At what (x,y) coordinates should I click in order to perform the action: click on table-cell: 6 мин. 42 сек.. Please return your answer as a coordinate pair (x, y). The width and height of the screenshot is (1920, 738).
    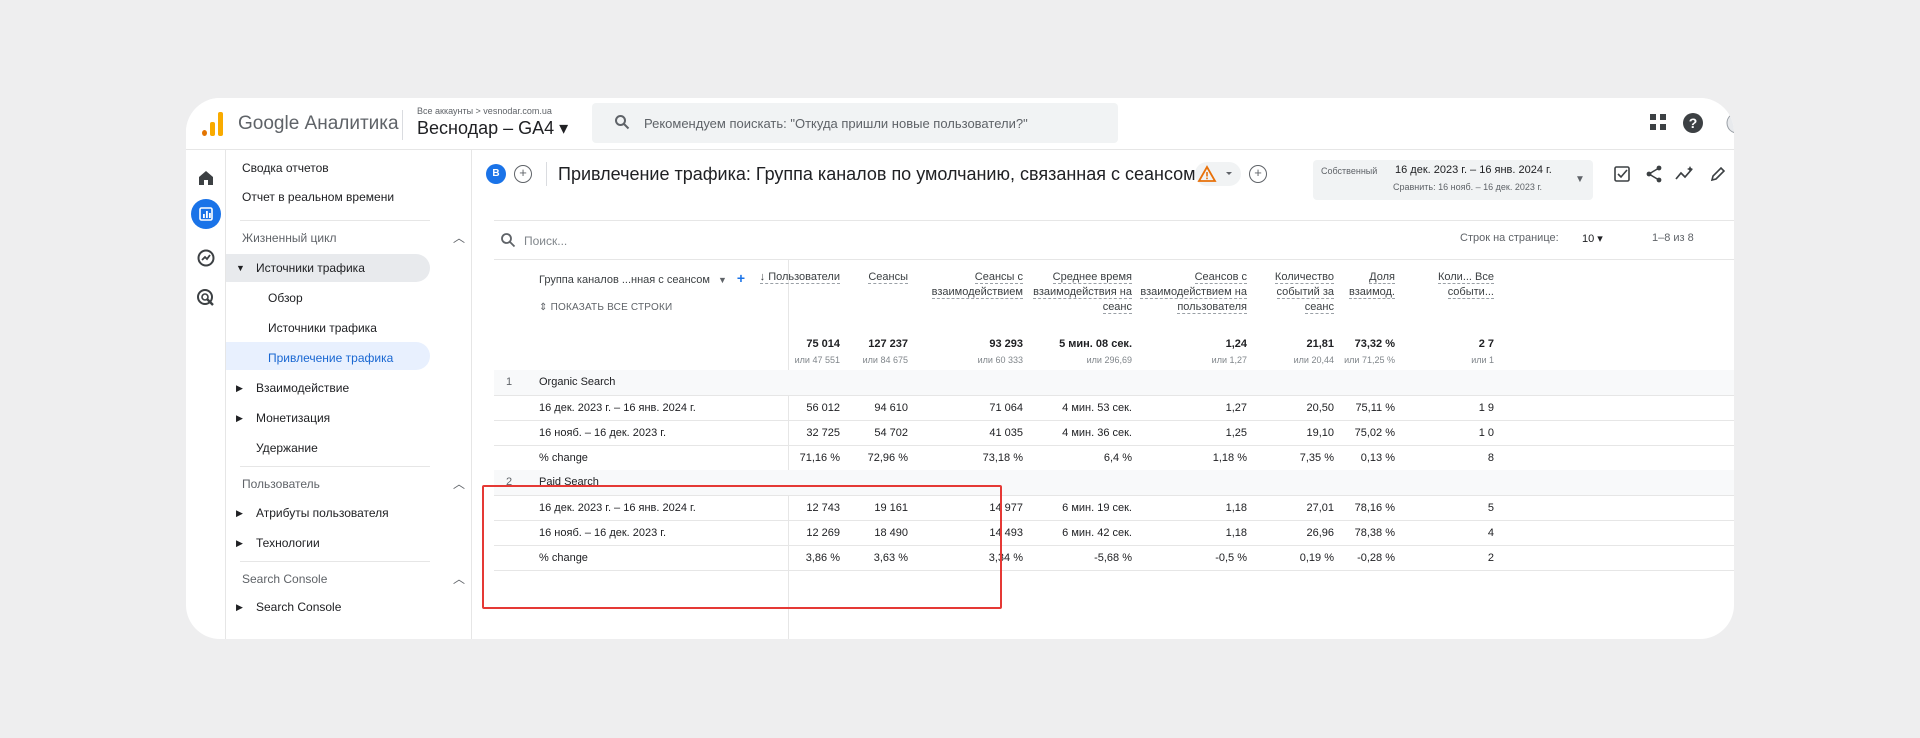
    Looking at the image, I should click on (1097, 533).